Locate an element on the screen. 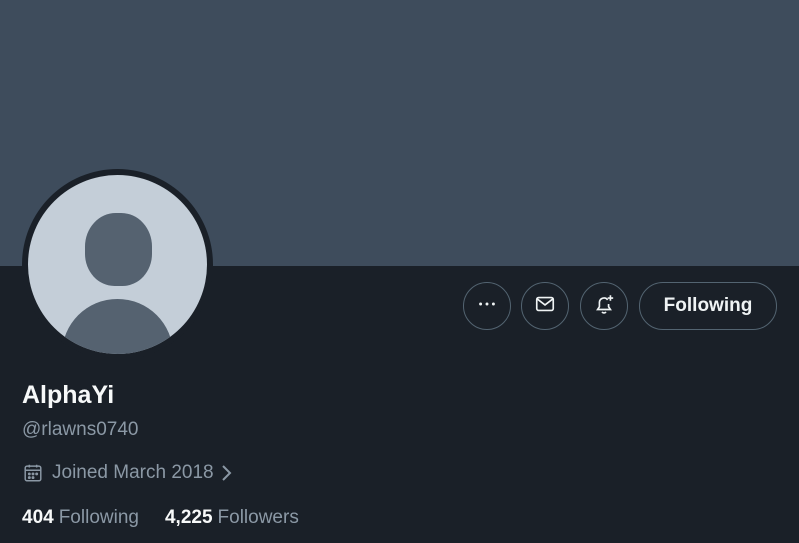  join-date: Joined March 2018 is located at coordinates (127, 473).